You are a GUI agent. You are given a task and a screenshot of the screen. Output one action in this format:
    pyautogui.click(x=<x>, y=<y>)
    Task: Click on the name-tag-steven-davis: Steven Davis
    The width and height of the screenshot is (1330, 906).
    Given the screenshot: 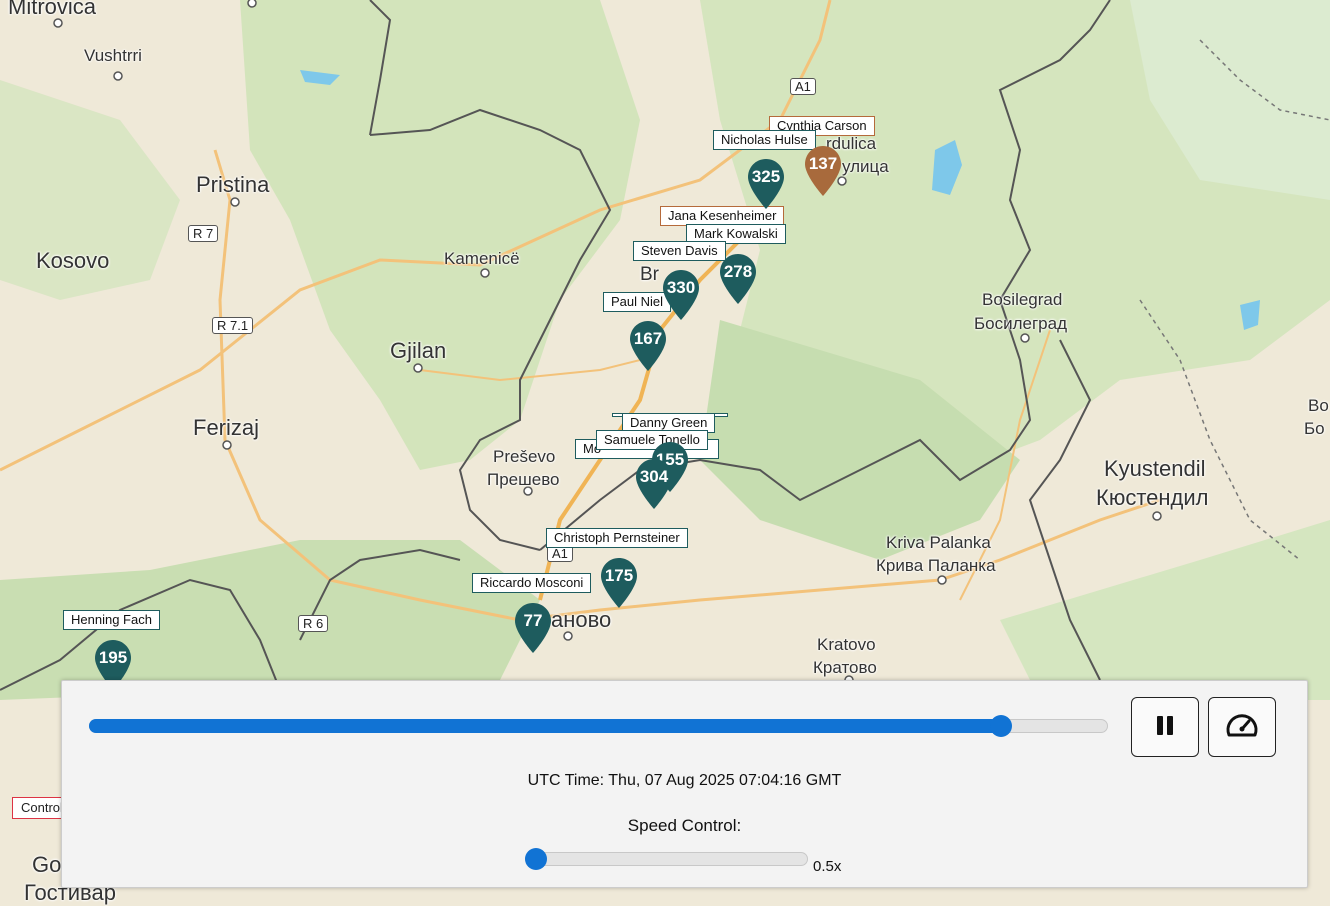 What is the action you would take?
    pyautogui.click(x=679, y=251)
    